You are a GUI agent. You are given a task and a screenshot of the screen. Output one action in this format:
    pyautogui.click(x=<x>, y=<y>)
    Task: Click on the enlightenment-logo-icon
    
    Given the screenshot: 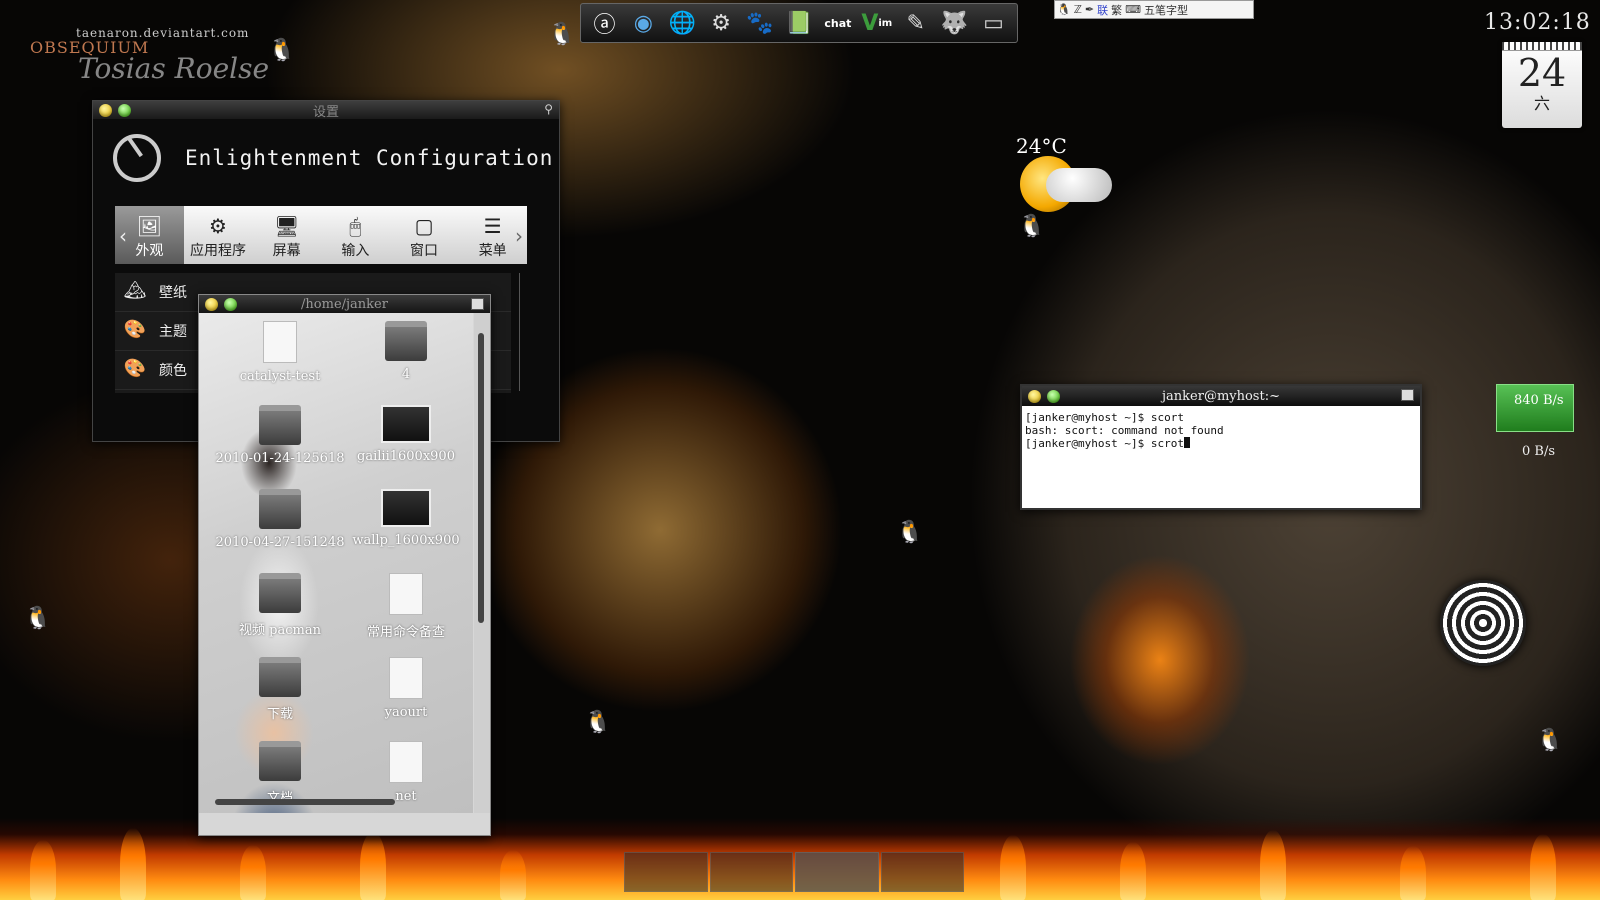 What is the action you would take?
    pyautogui.click(x=137, y=158)
    